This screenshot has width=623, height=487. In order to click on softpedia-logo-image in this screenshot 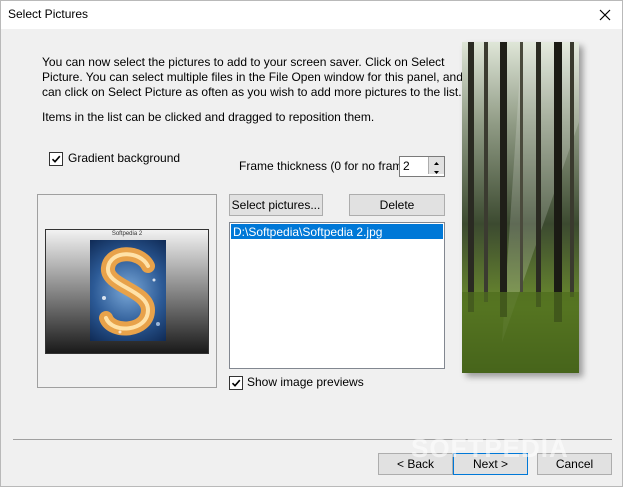, I will do `click(129, 291)`.